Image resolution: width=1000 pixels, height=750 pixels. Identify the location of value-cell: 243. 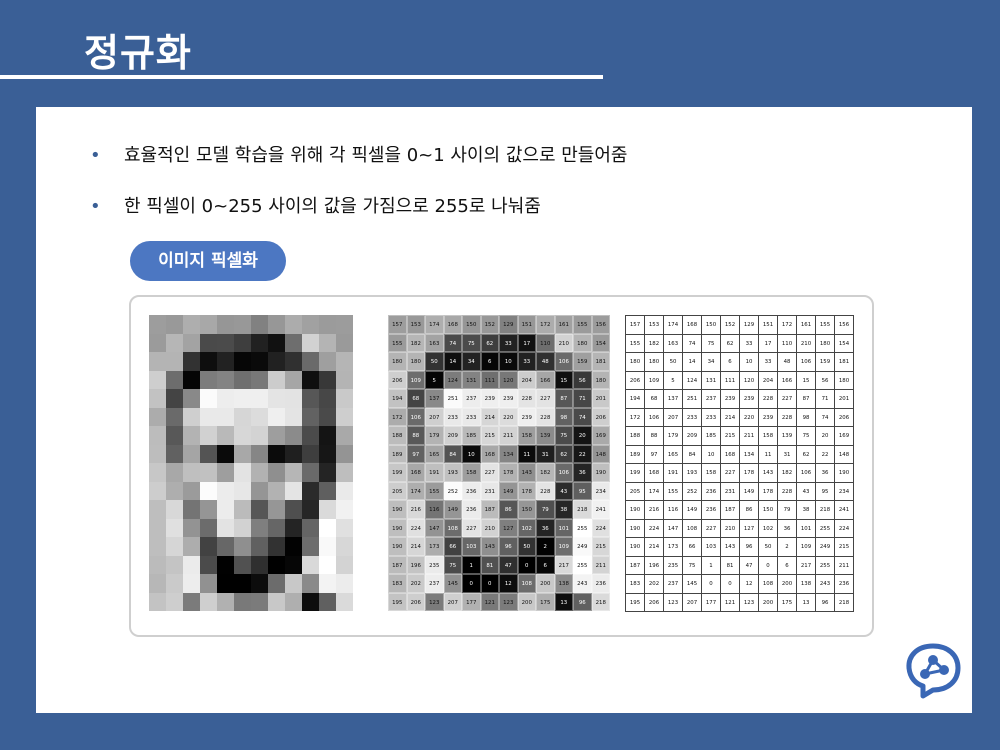
(825, 584).